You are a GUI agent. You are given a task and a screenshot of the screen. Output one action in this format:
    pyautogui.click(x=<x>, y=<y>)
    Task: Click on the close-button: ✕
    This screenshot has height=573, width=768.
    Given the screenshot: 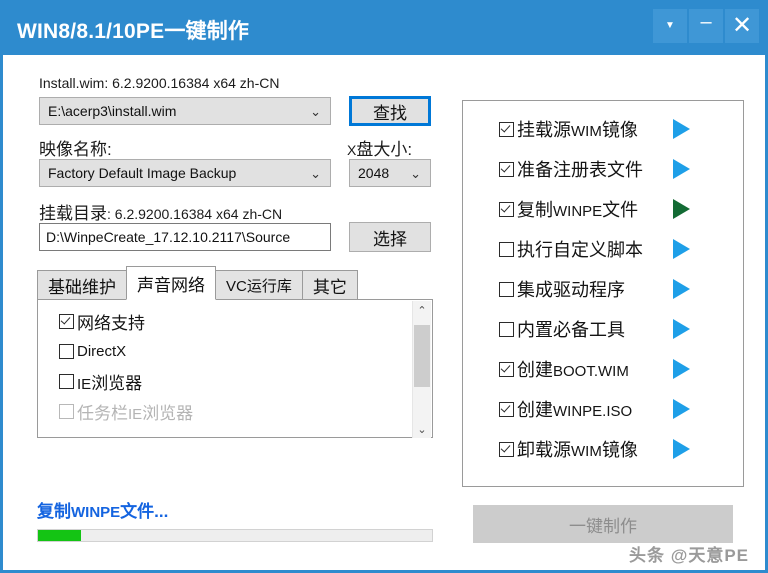 What is the action you would take?
    pyautogui.click(x=742, y=26)
    